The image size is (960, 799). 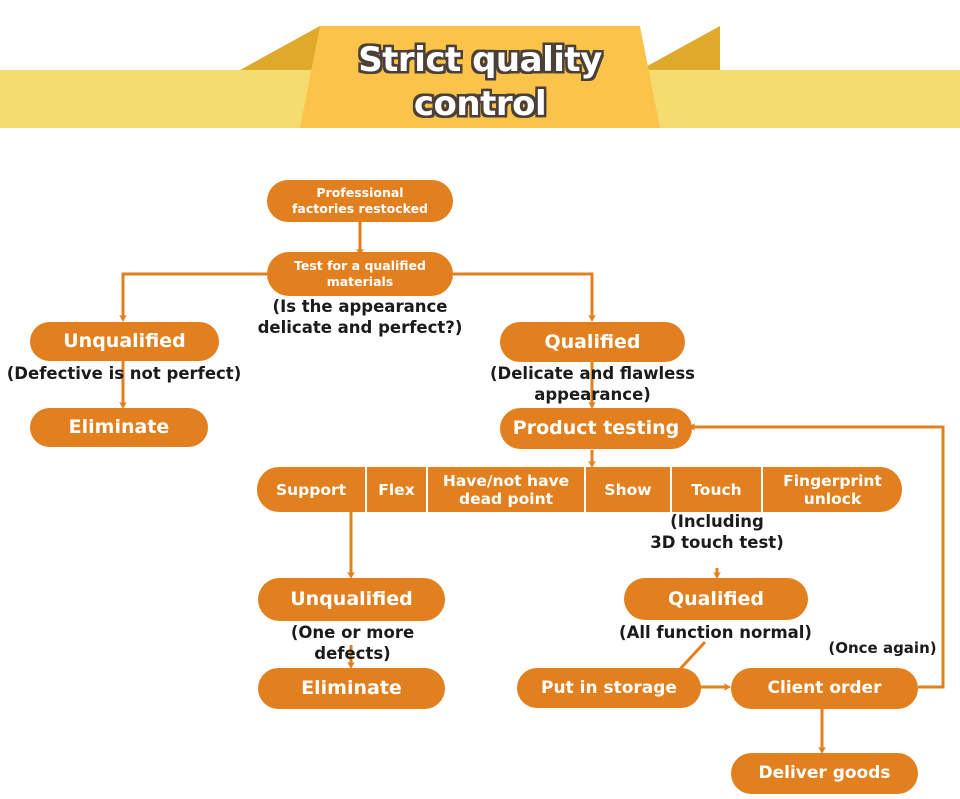 I want to click on test-cell-show: Show, so click(x=629, y=489).